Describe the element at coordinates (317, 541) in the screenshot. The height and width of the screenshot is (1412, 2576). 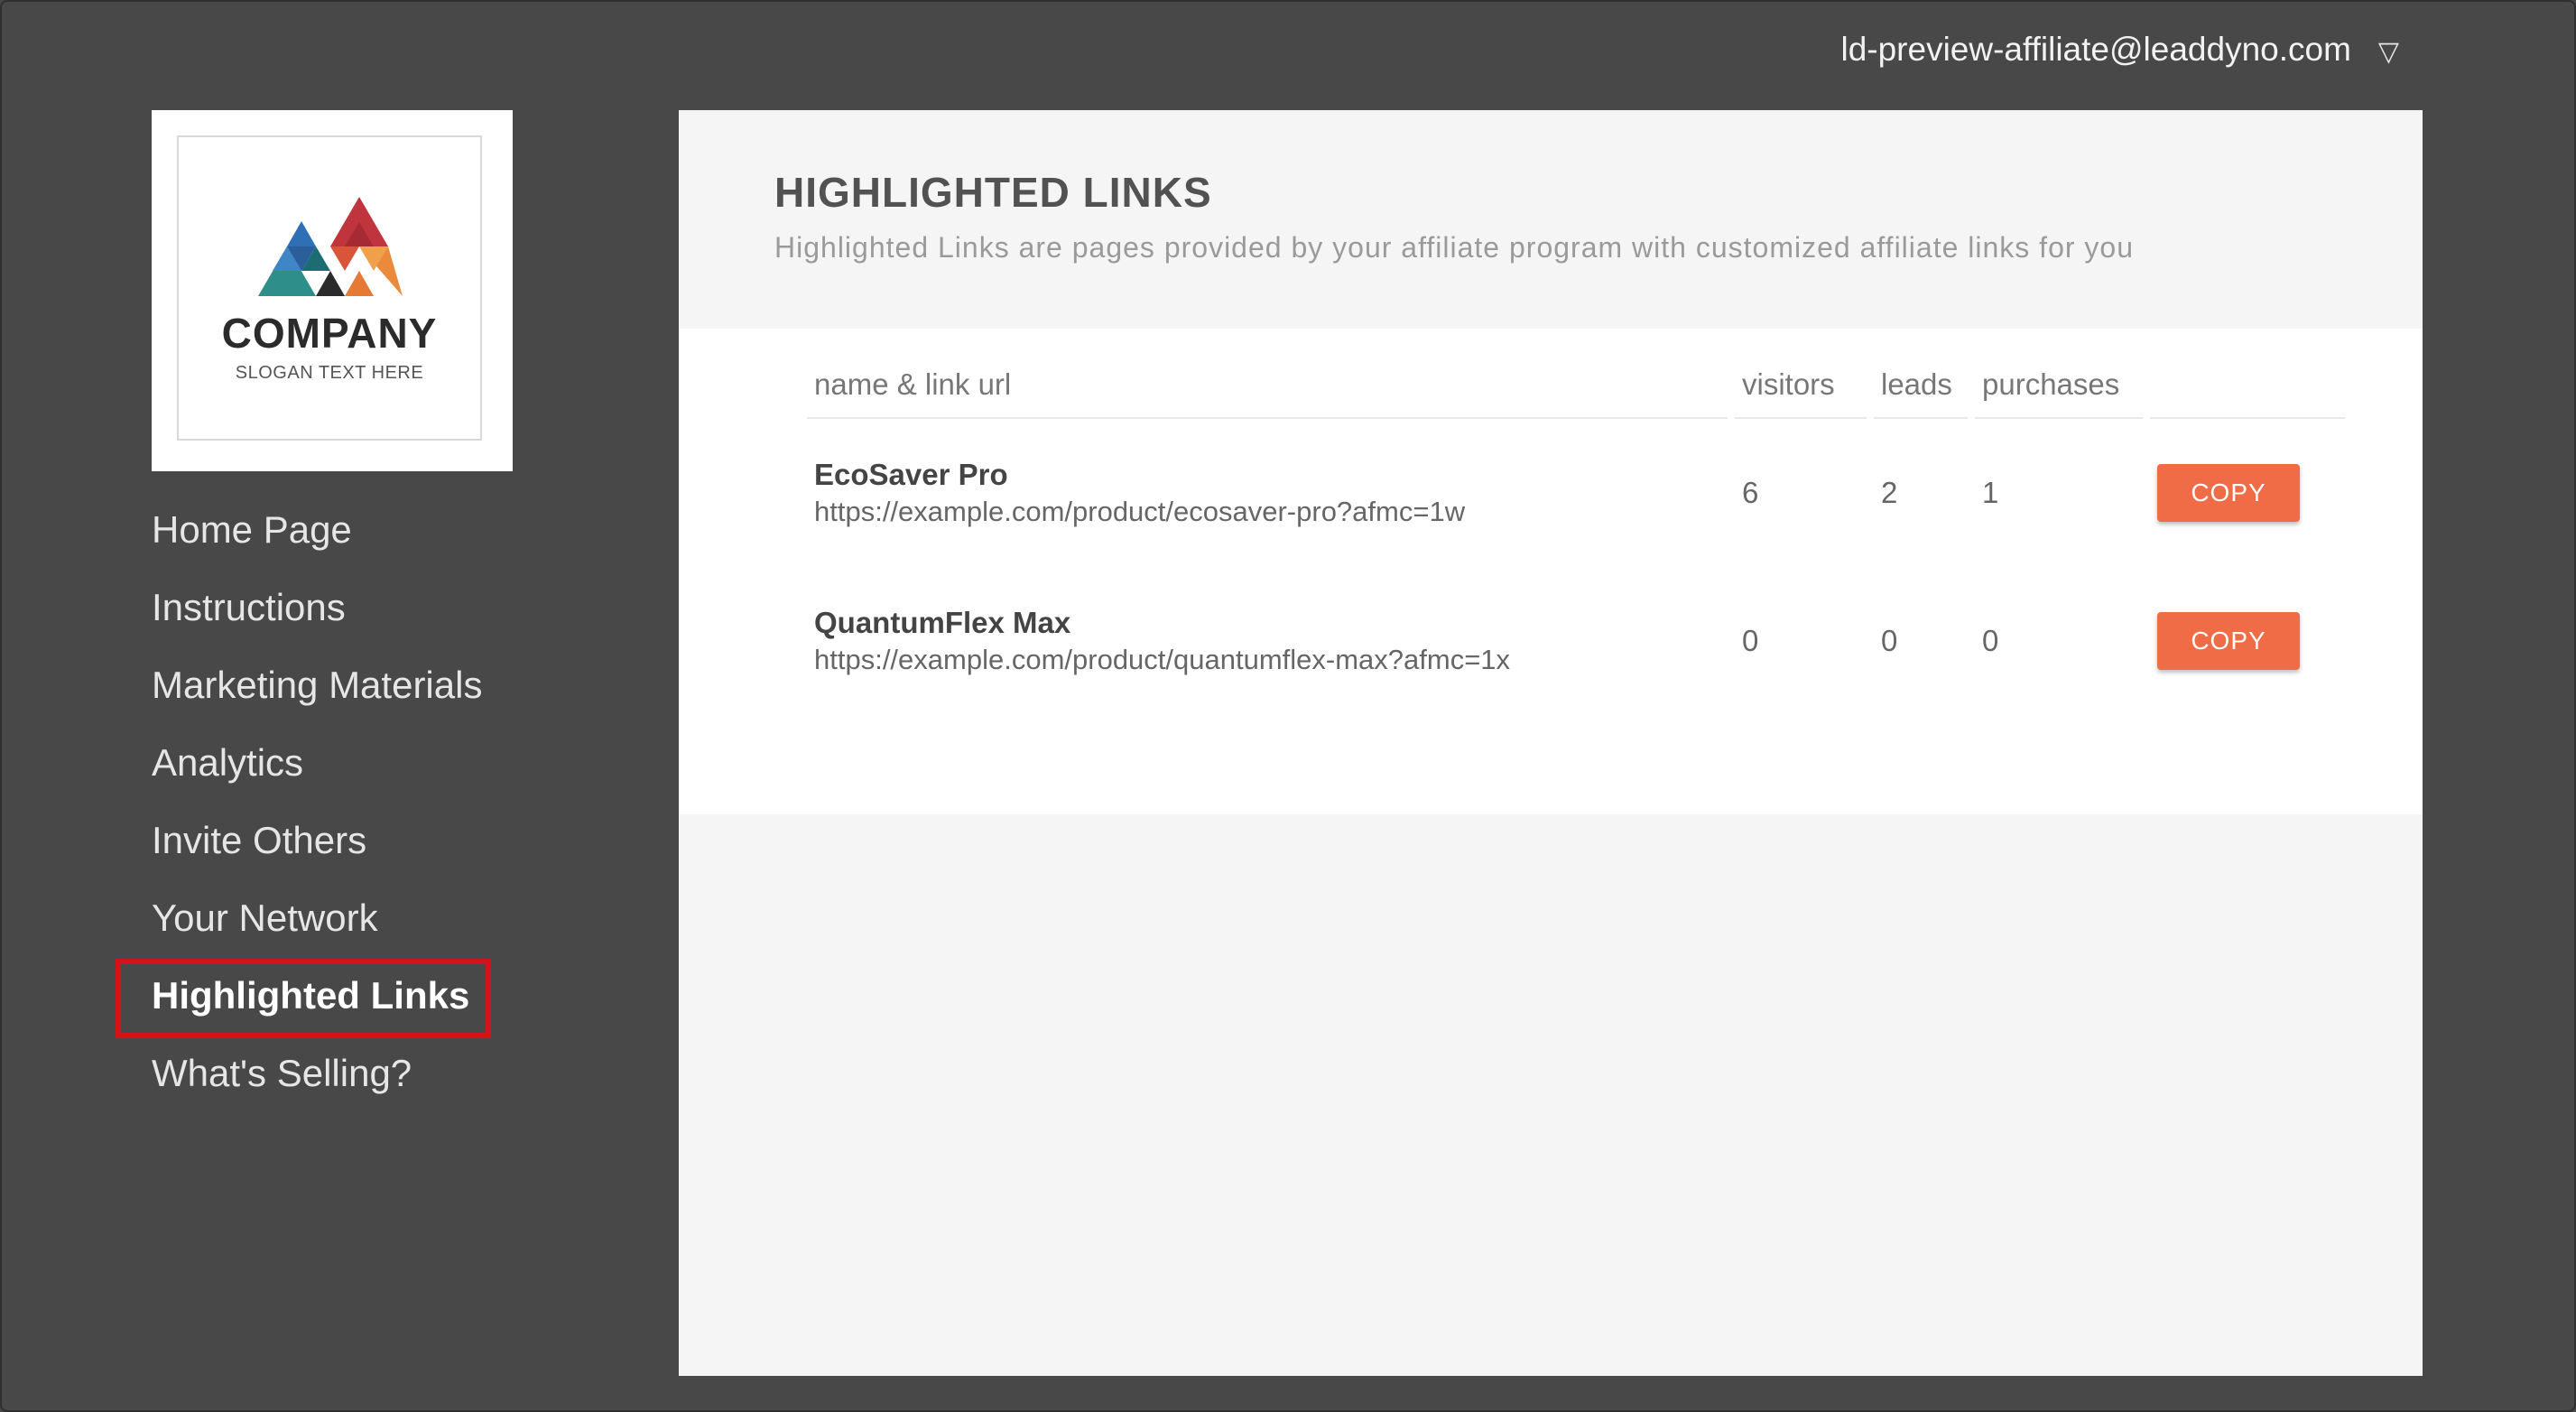
I see `sidebar-item-home-page: Home Page` at that location.